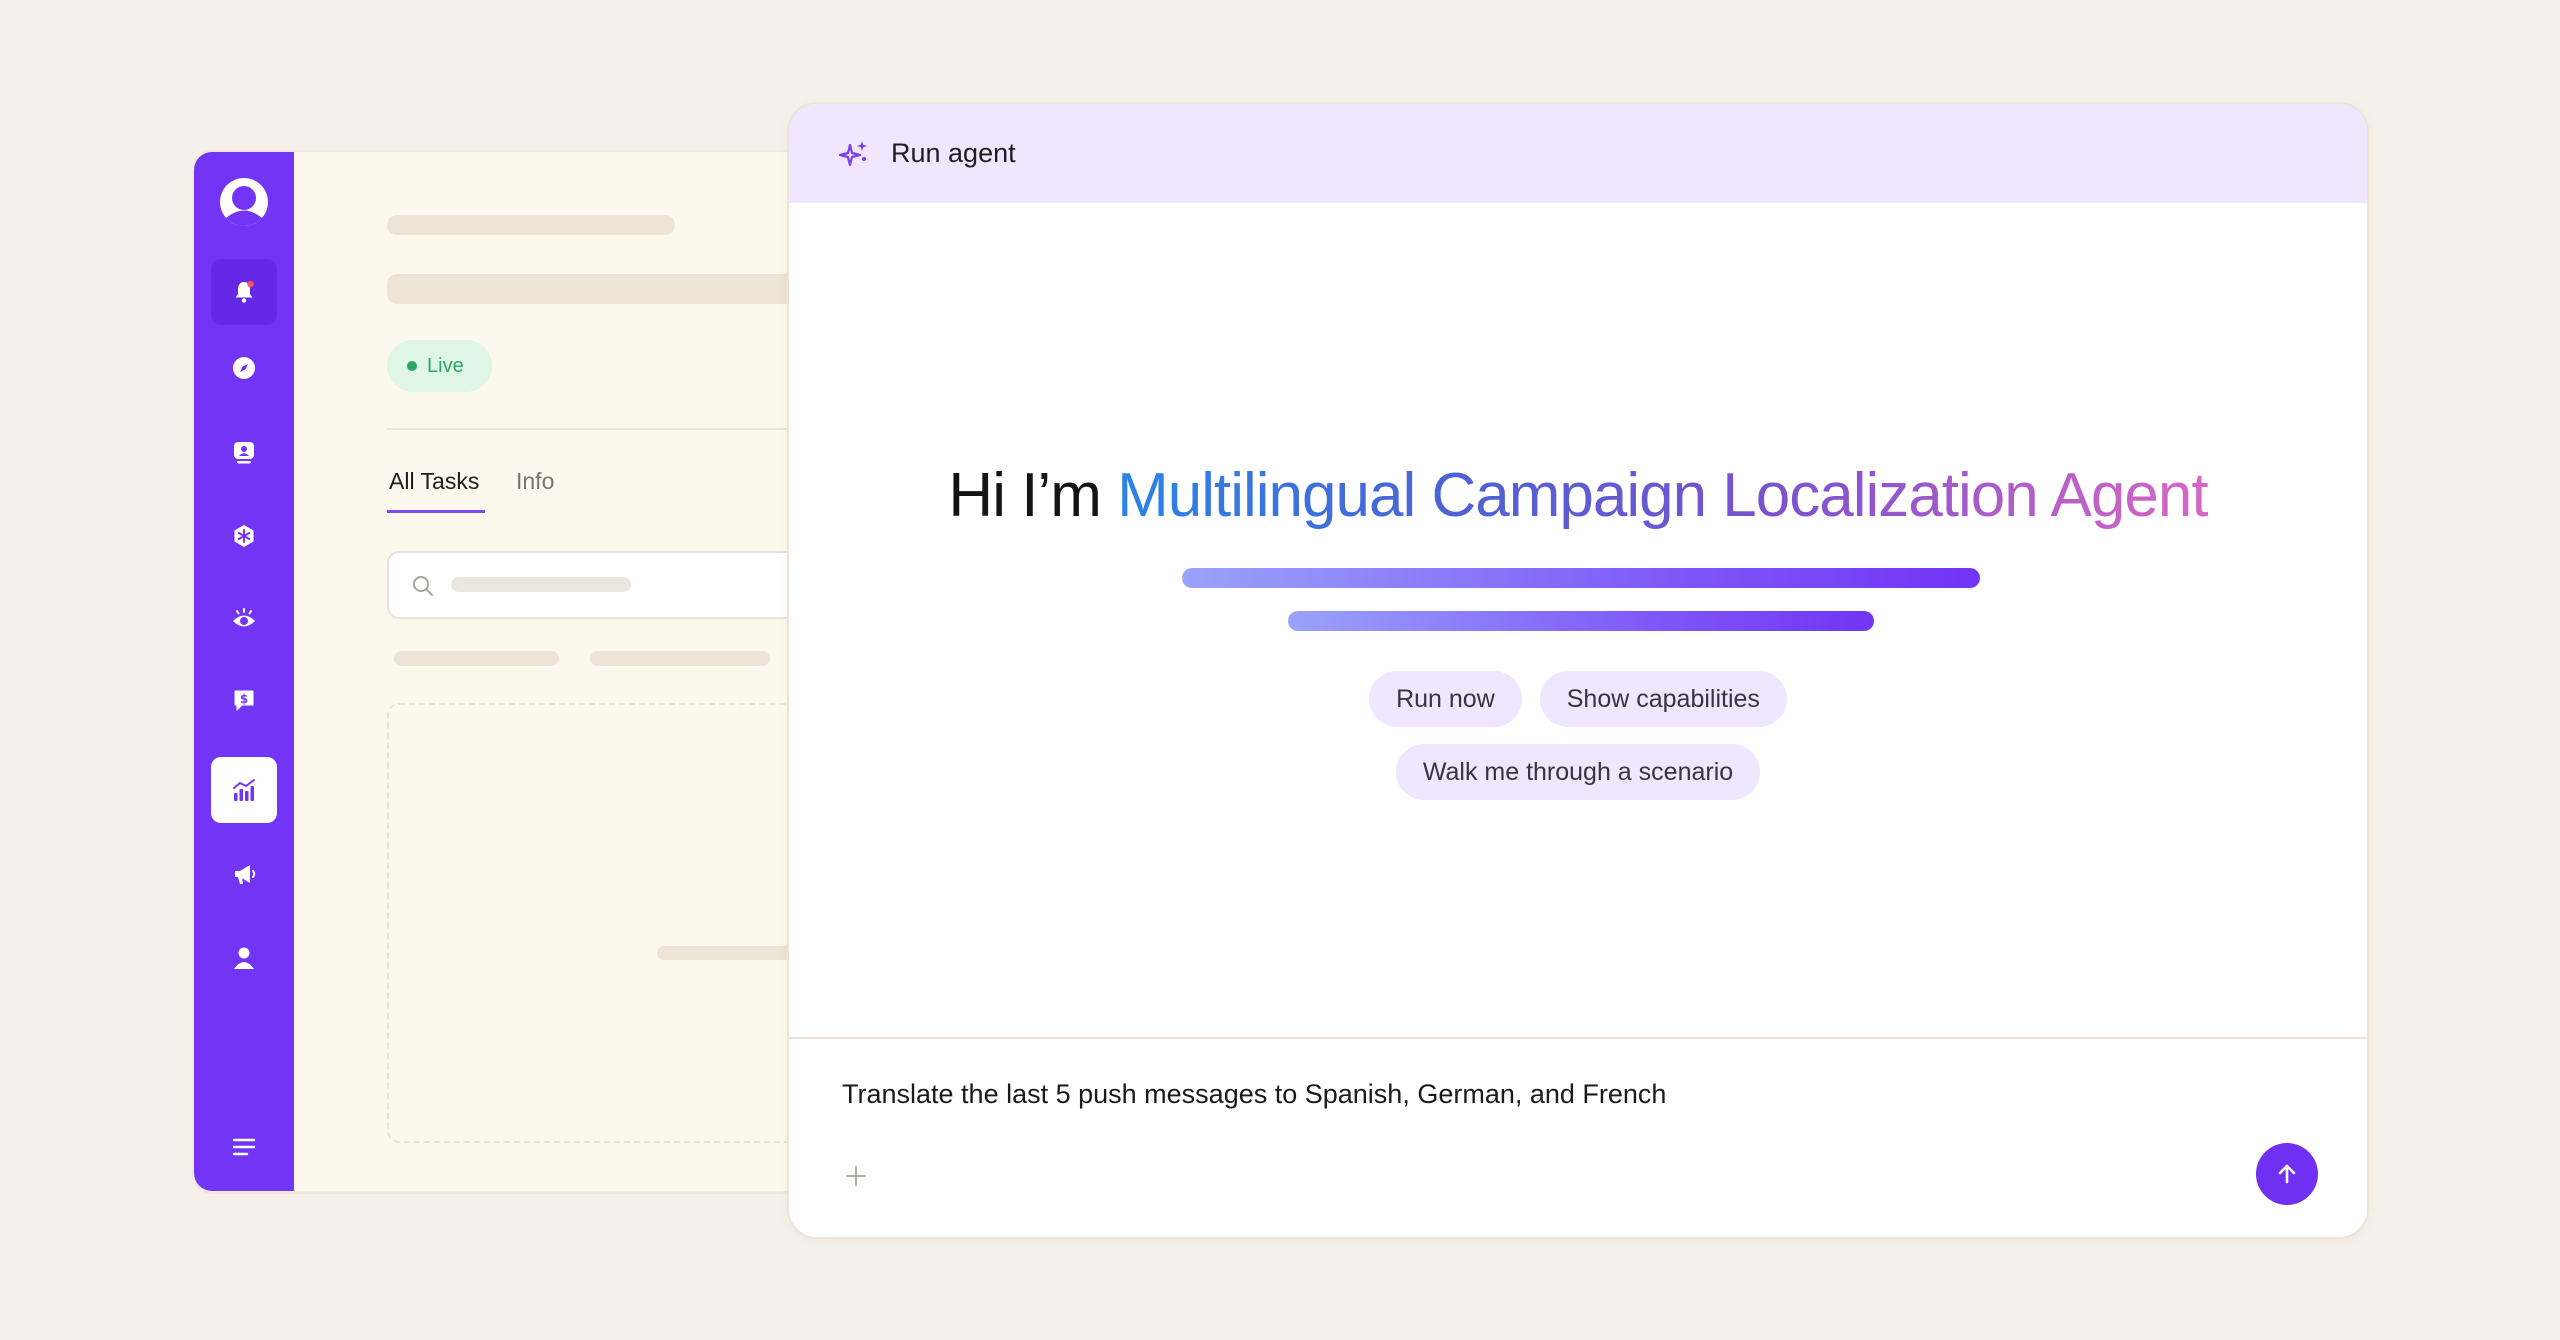 The image size is (2560, 1340). I want to click on sidebar-item-explore, so click(244, 368).